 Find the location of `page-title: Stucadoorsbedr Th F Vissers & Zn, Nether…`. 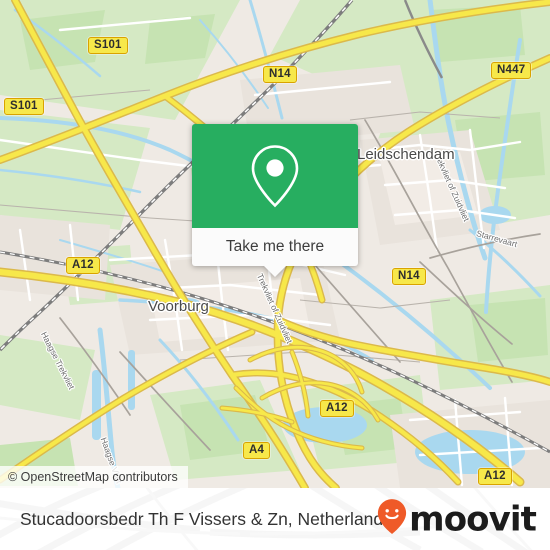

page-title: Stucadoorsbedr Th F Vissers & Zn, Nether… is located at coordinates (206, 518).